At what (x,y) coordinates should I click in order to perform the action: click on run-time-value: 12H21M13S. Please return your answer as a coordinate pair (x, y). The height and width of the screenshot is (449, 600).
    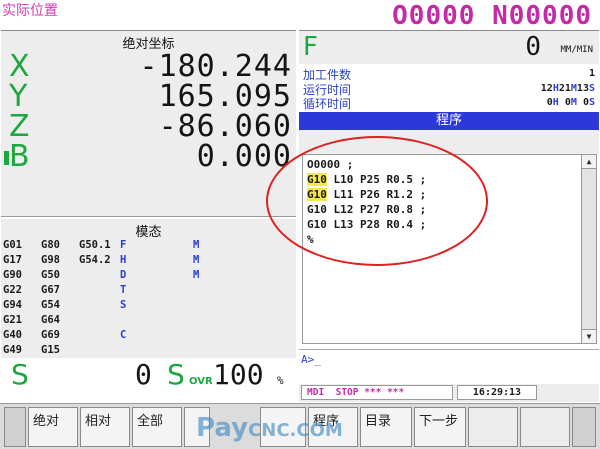
    Looking at the image, I should click on (568, 88).